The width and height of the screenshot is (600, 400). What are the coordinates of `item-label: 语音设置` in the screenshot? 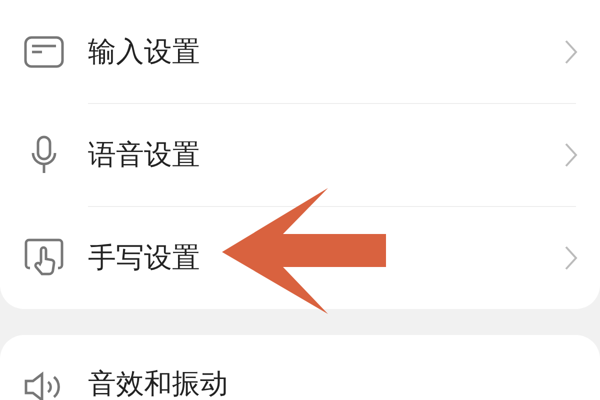 It's located at (326, 155).